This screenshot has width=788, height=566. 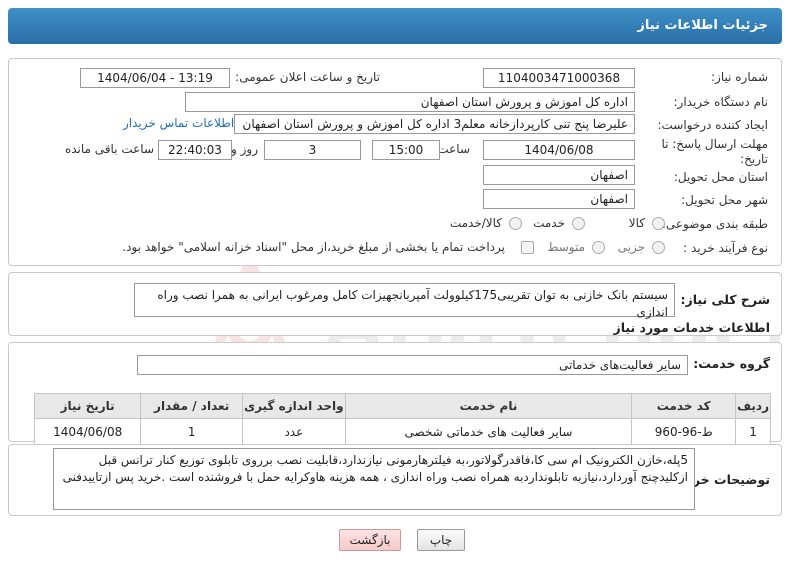 What do you see at coordinates (731, 363) in the screenshot?
I see `service-group-label: گروه خدمت:` at bounding box center [731, 363].